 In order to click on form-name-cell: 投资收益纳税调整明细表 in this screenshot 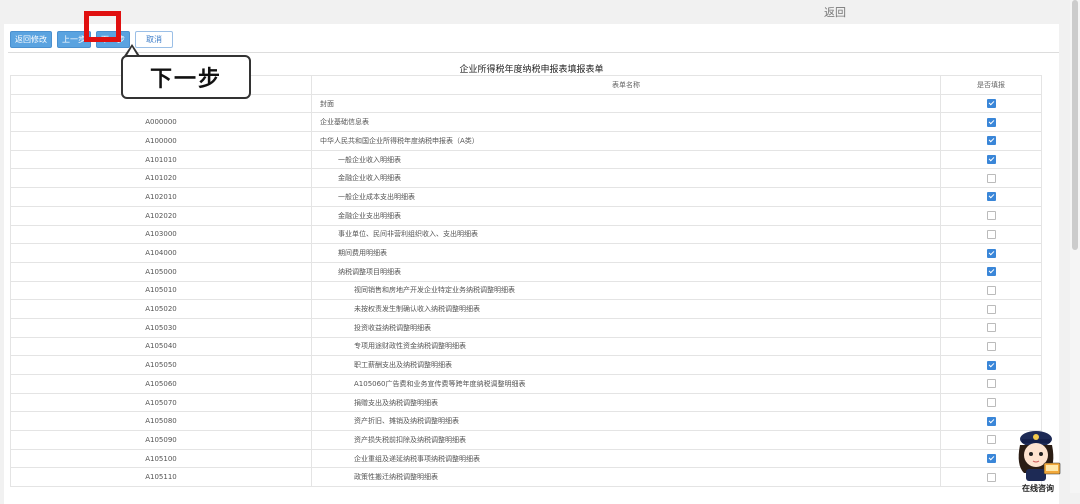, I will do `click(626, 327)`.